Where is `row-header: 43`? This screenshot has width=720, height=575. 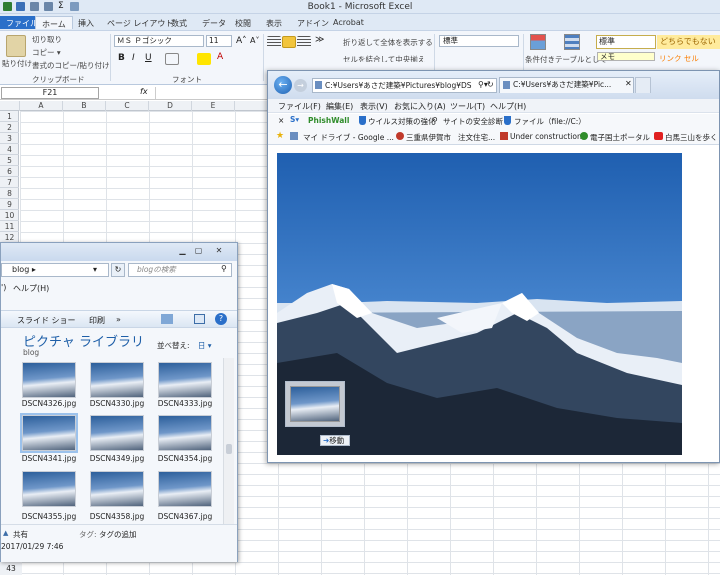 row-header: 43 is located at coordinates (11, 568).